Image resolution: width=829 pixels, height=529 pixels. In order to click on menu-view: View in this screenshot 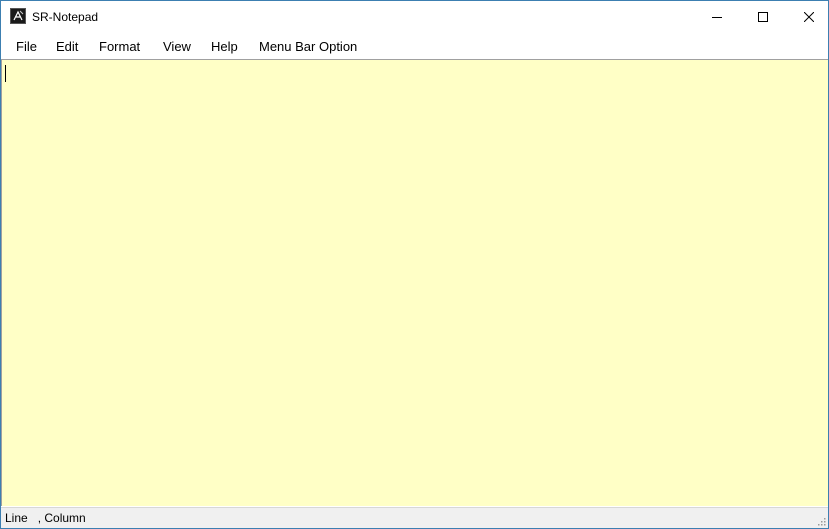, I will do `click(177, 47)`.